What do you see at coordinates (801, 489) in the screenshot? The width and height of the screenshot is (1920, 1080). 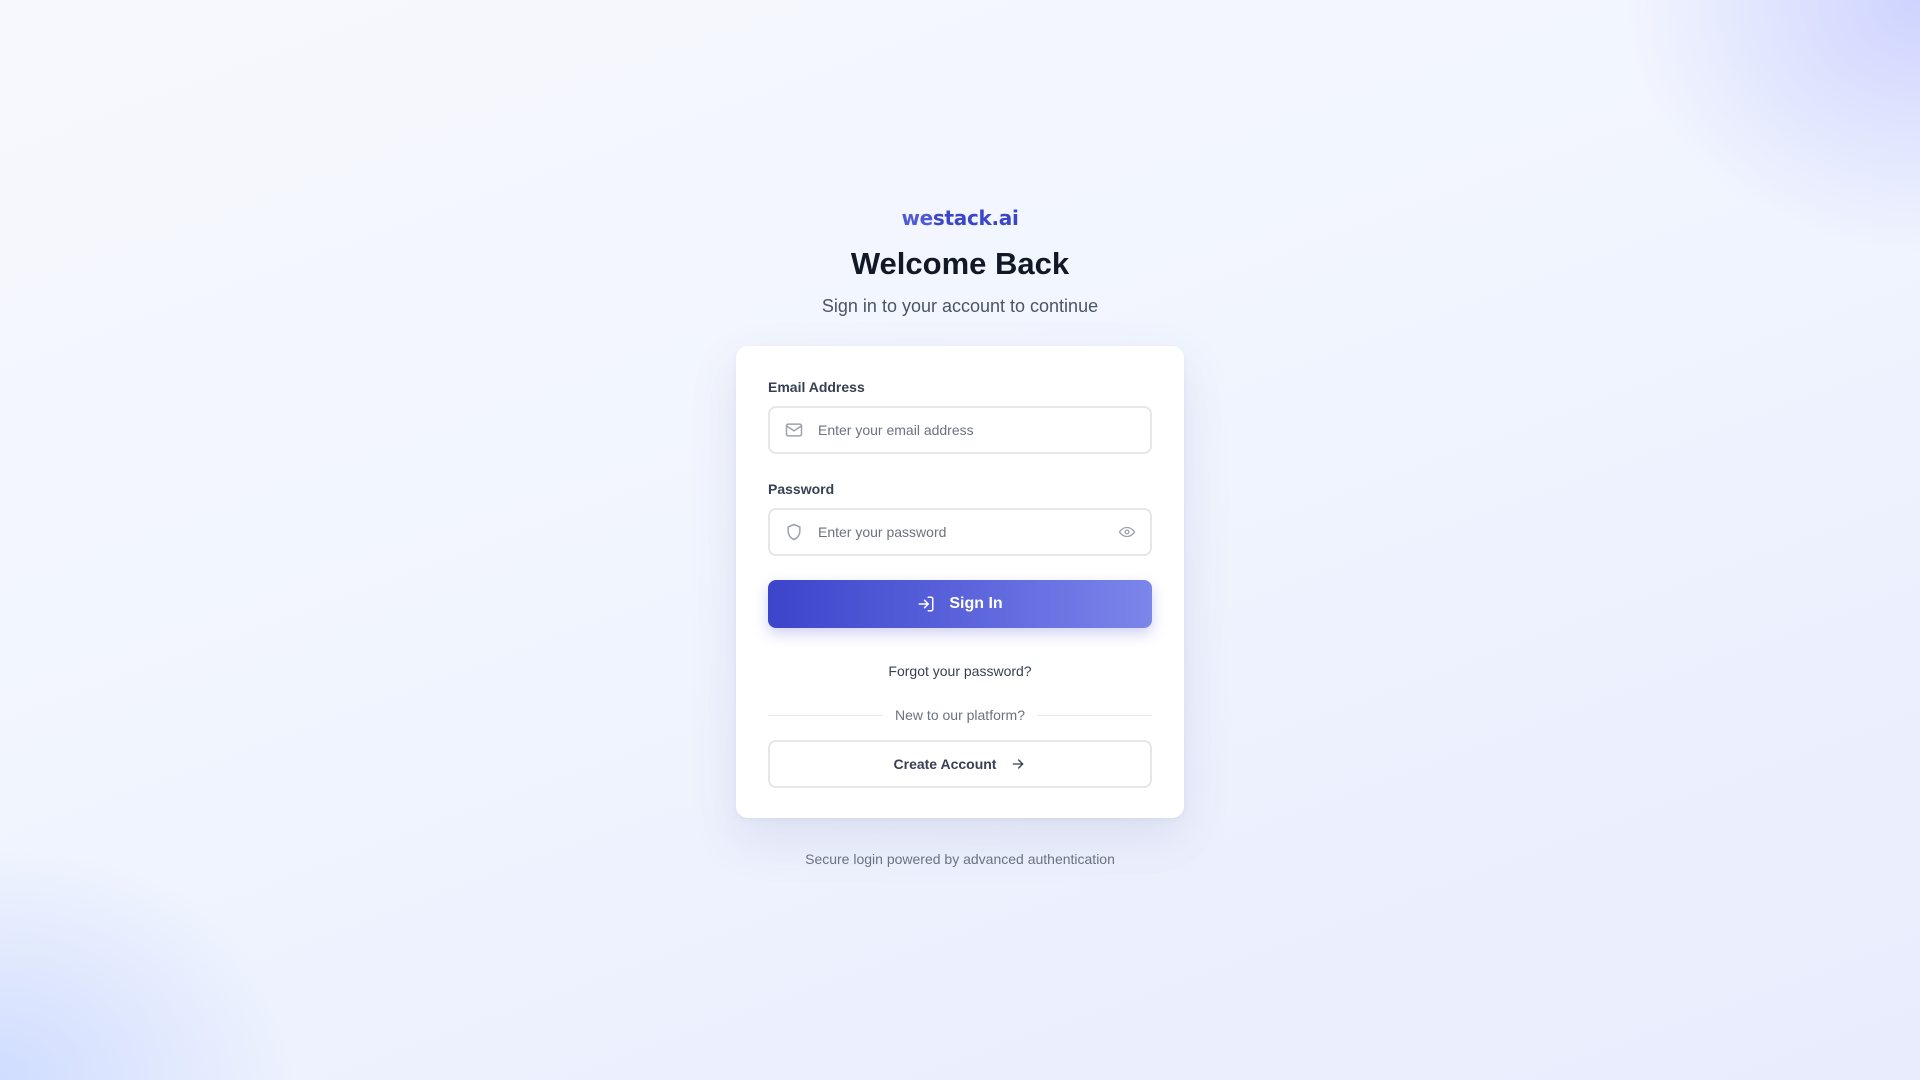 I see `password-label: Password` at bounding box center [801, 489].